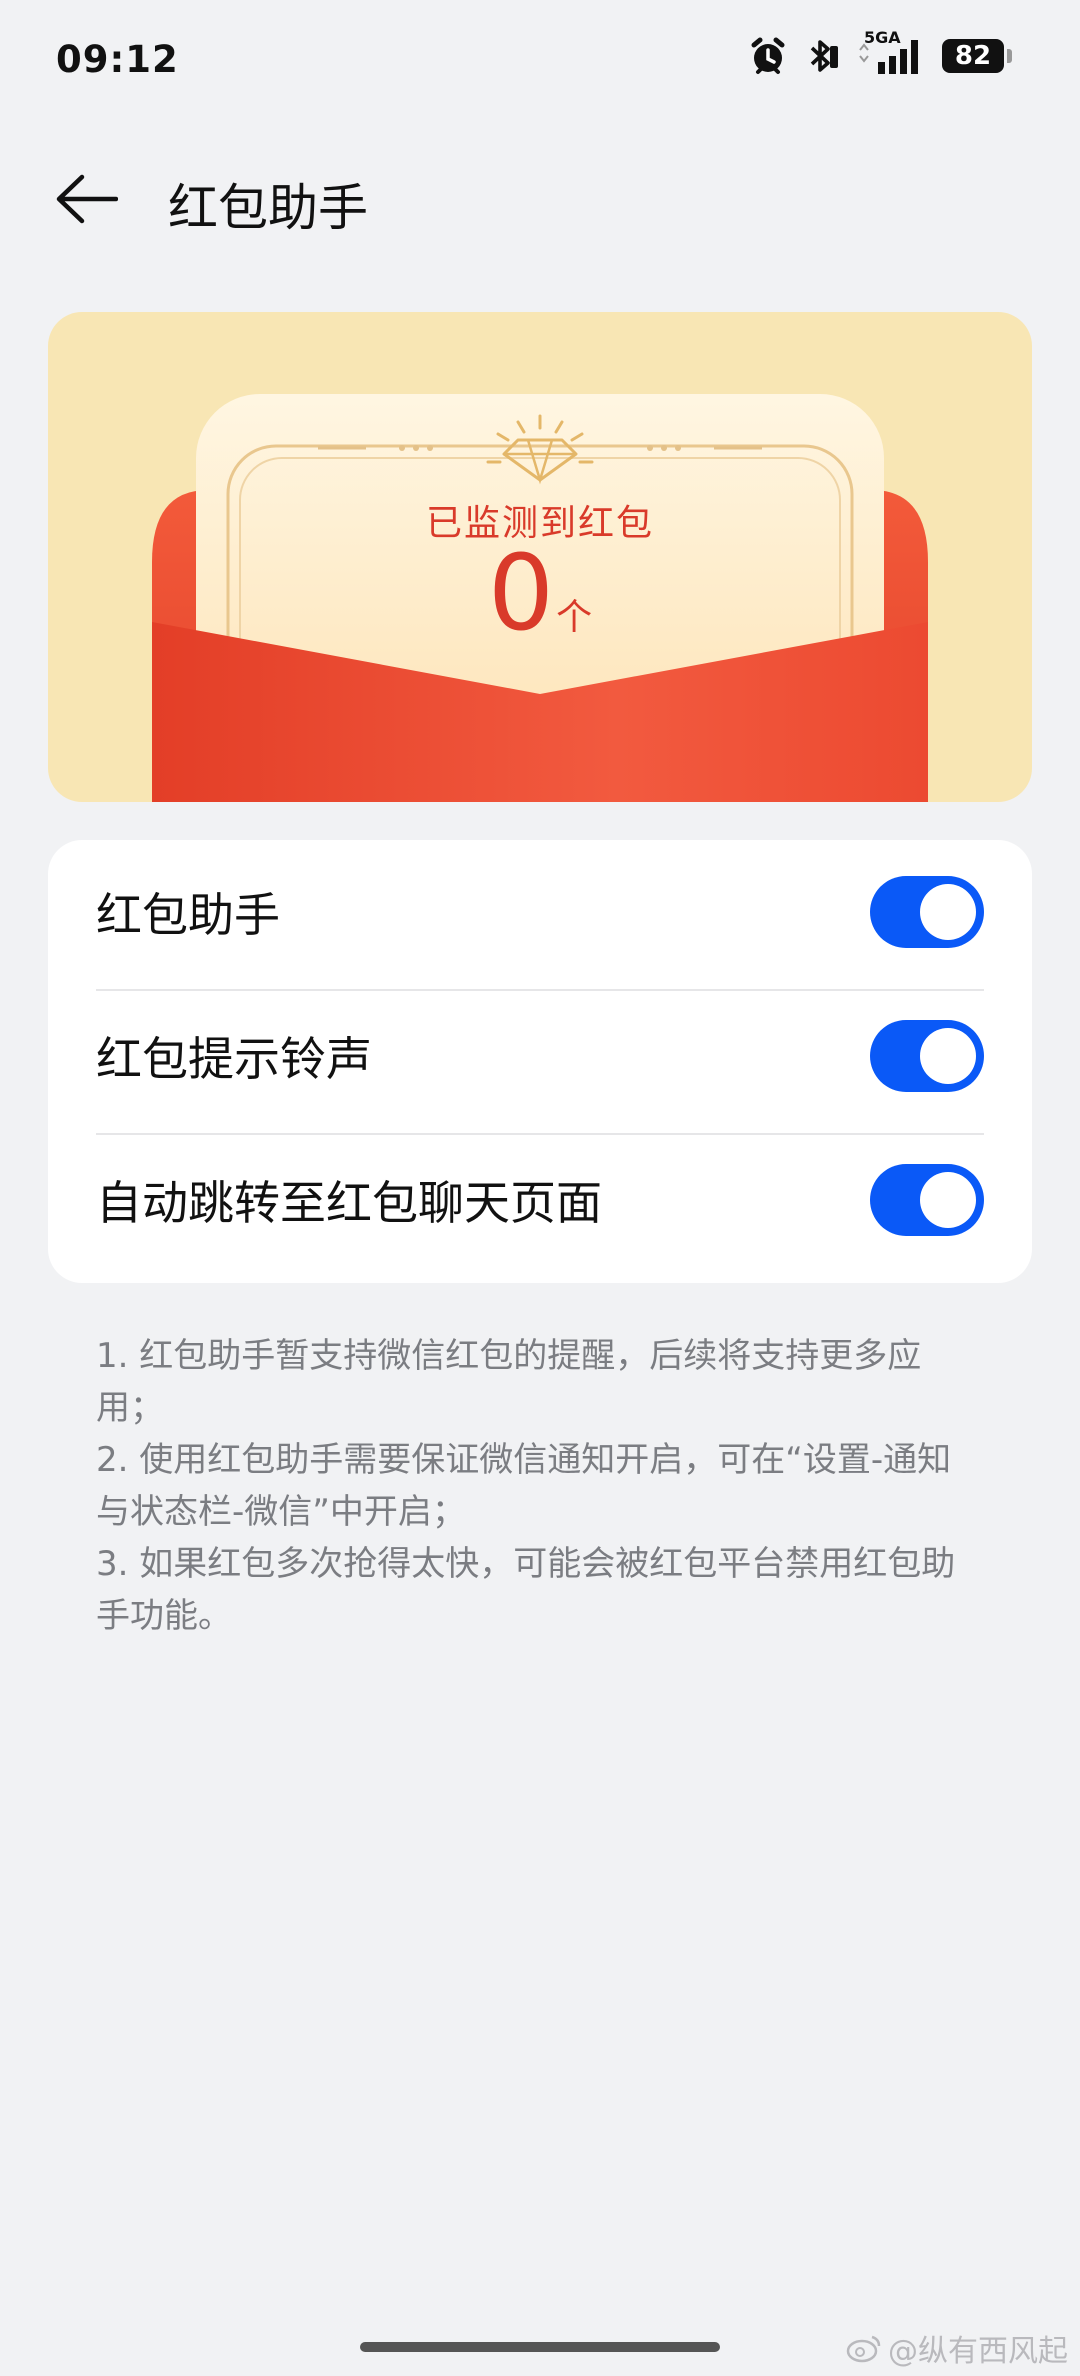  I want to click on status-icons: 5GA 82, so click(880, 52).